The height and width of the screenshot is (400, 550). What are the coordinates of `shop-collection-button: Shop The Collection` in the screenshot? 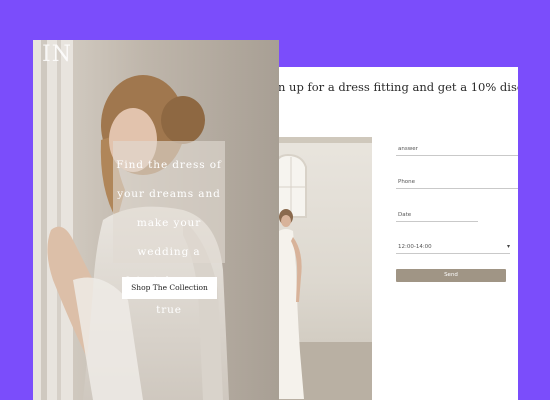 It's located at (169, 288).